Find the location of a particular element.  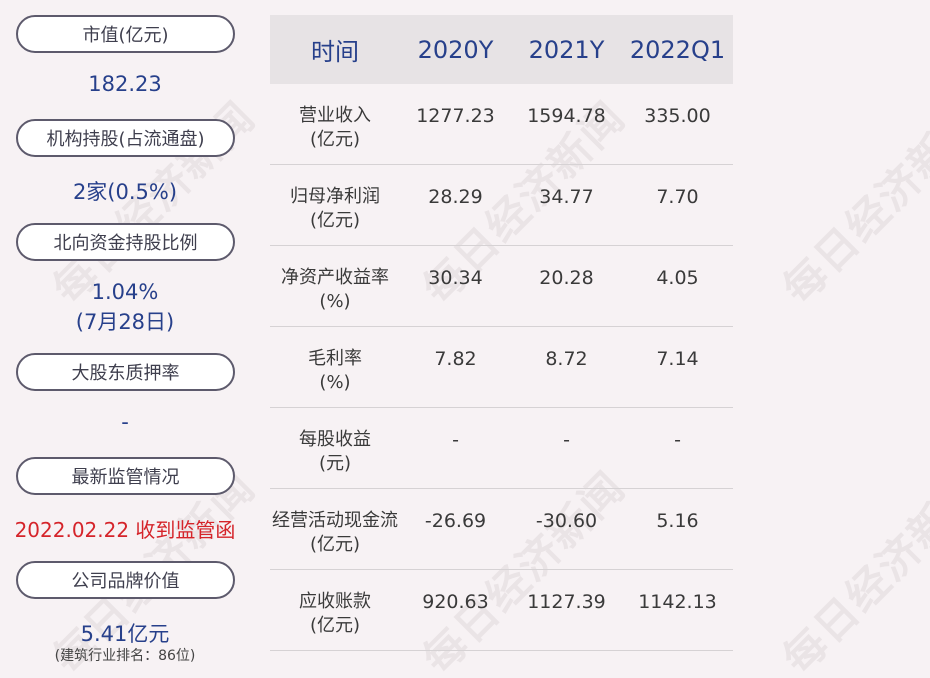

header-2022q1: 2022Q1 is located at coordinates (677, 49).